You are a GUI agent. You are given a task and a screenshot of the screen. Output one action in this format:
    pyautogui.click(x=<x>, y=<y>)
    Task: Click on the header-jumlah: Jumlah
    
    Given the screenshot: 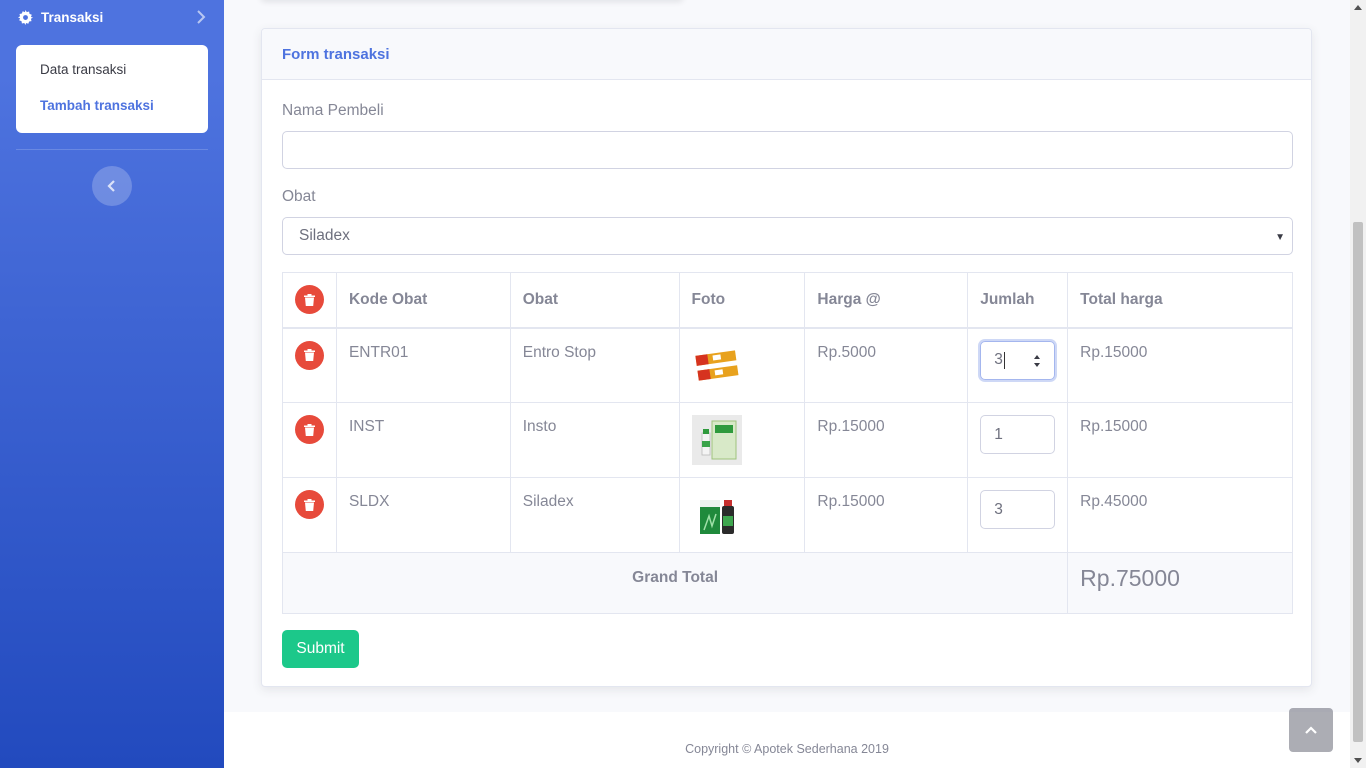 What is the action you would take?
    pyautogui.click(x=1018, y=300)
    